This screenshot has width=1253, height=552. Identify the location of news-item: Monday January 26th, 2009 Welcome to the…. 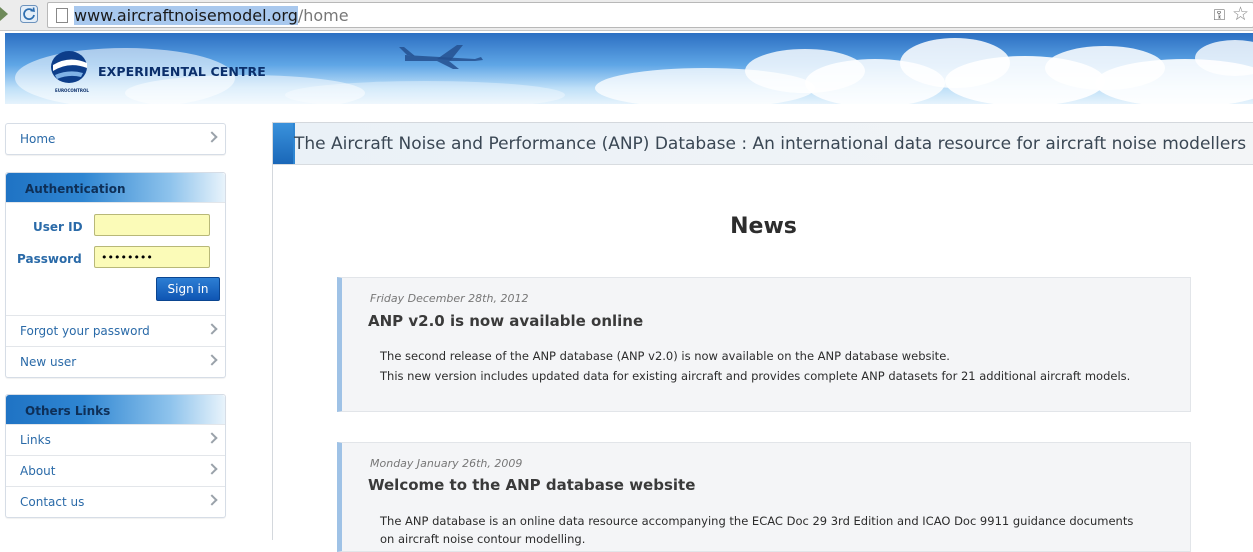
(764, 497).